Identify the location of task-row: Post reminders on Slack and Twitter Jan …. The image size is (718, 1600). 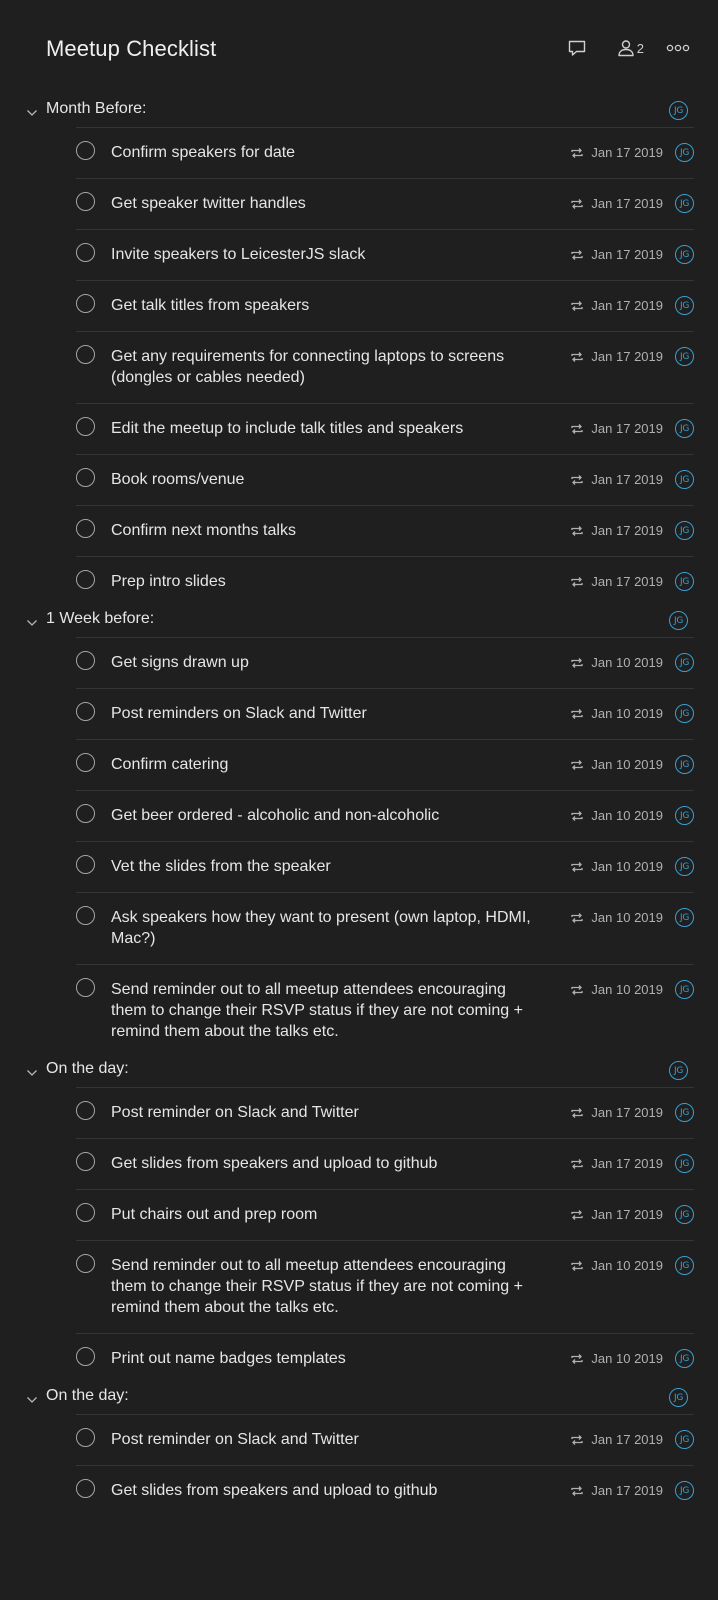
(385, 713).